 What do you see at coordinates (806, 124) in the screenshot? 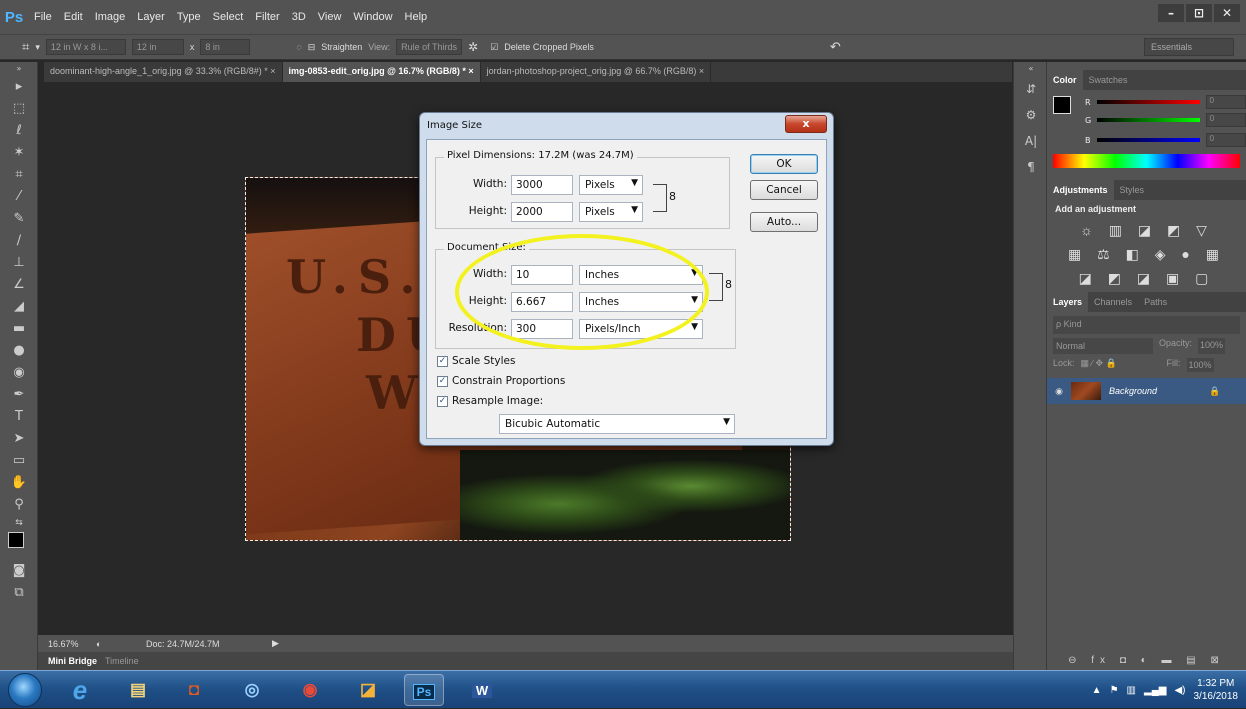
I see `dialog-close-button: x` at bounding box center [806, 124].